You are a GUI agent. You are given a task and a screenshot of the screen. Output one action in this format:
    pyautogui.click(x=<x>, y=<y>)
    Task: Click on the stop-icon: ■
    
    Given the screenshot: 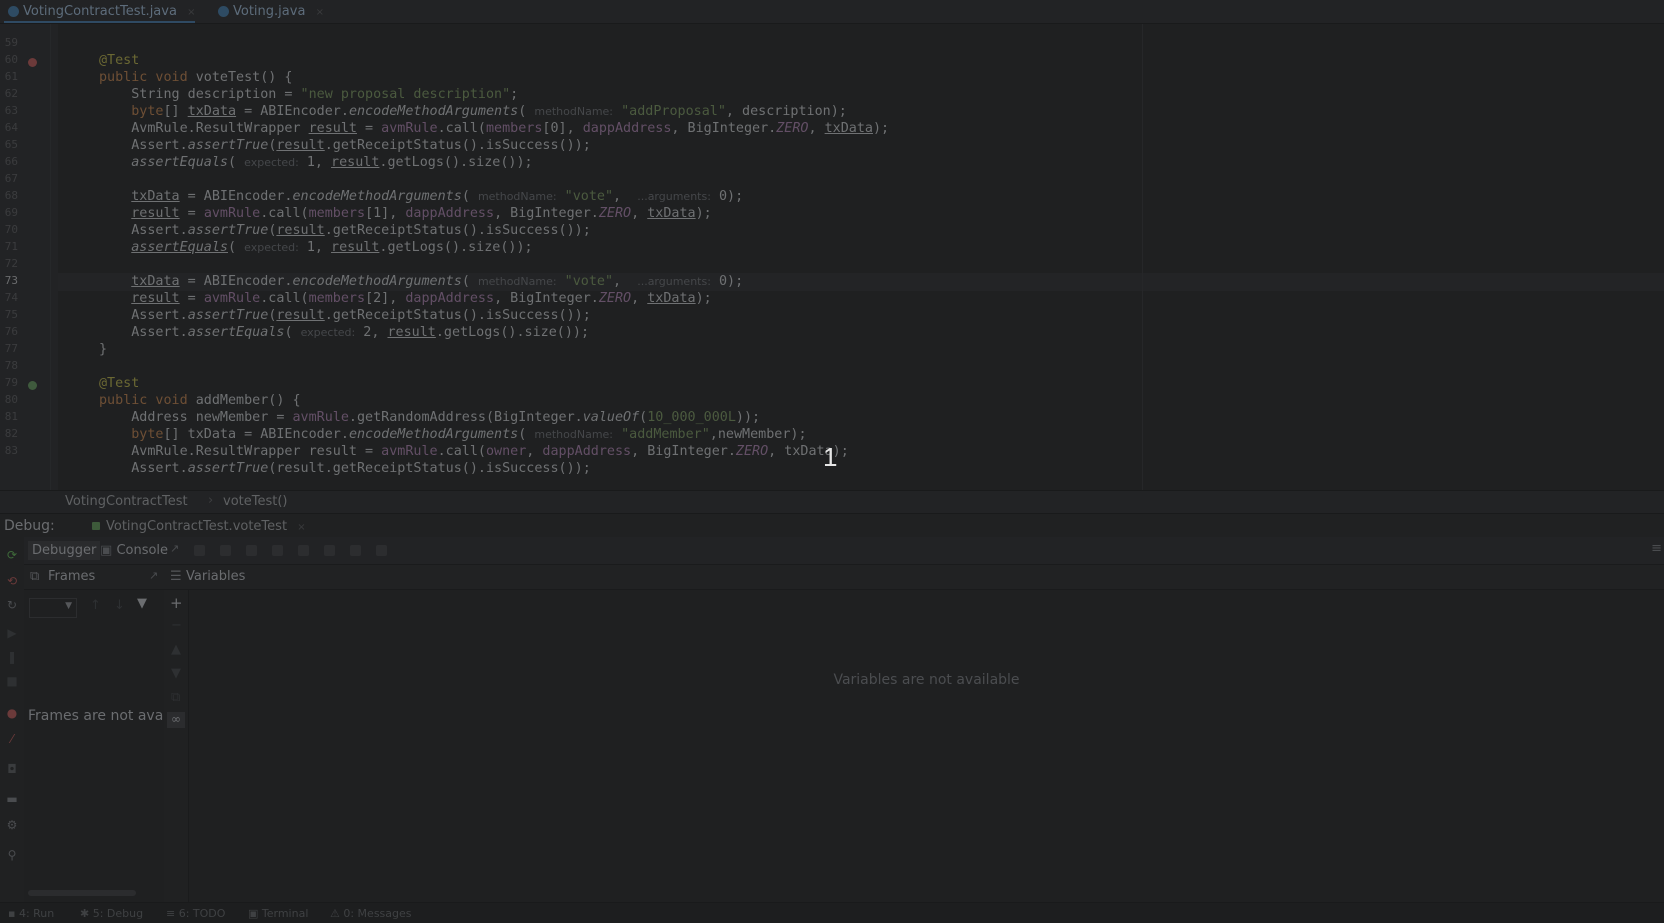 What is the action you would take?
    pyautogui.click(x=12, y=681)
    